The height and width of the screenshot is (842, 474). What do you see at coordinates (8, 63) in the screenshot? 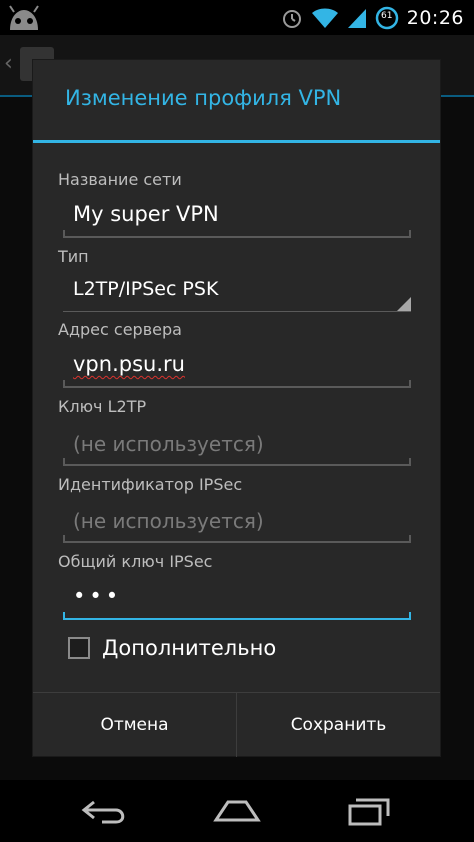
I see `up-chevron-icon: ‹` at bounding box center [8, 63].